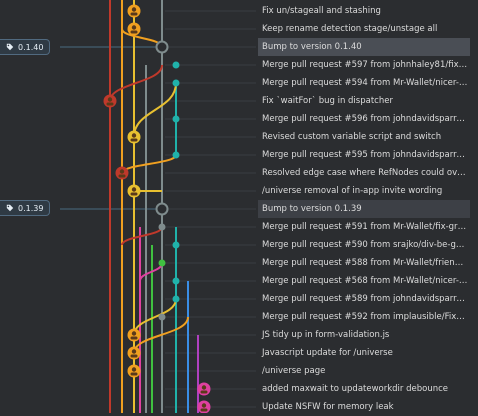 This screenshot has height=416, width=478. Describe the element at coordinates (31, 208) in the screenshot. I see `tag-label: 0.1.39` at that location.